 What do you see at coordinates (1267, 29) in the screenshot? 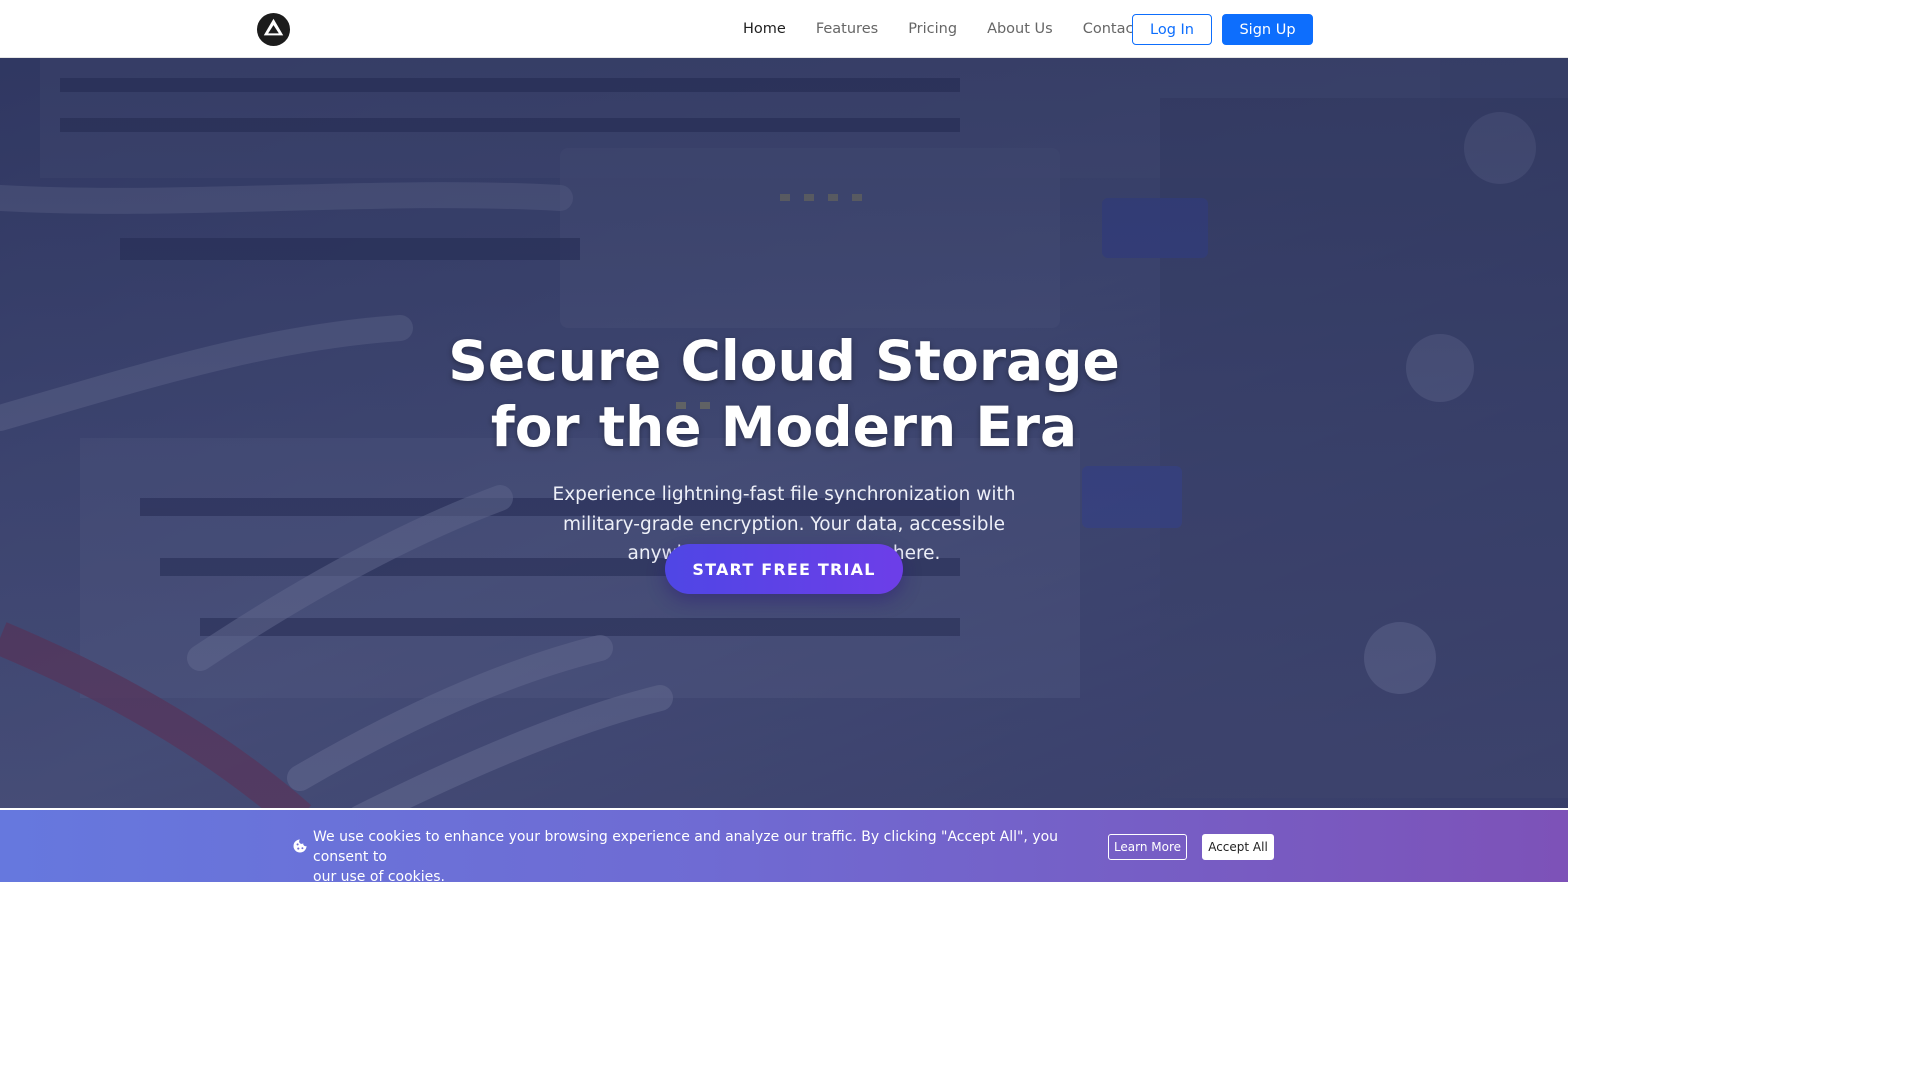
I see `signup-button: Sign Up` at bounding box center [1267, 29].